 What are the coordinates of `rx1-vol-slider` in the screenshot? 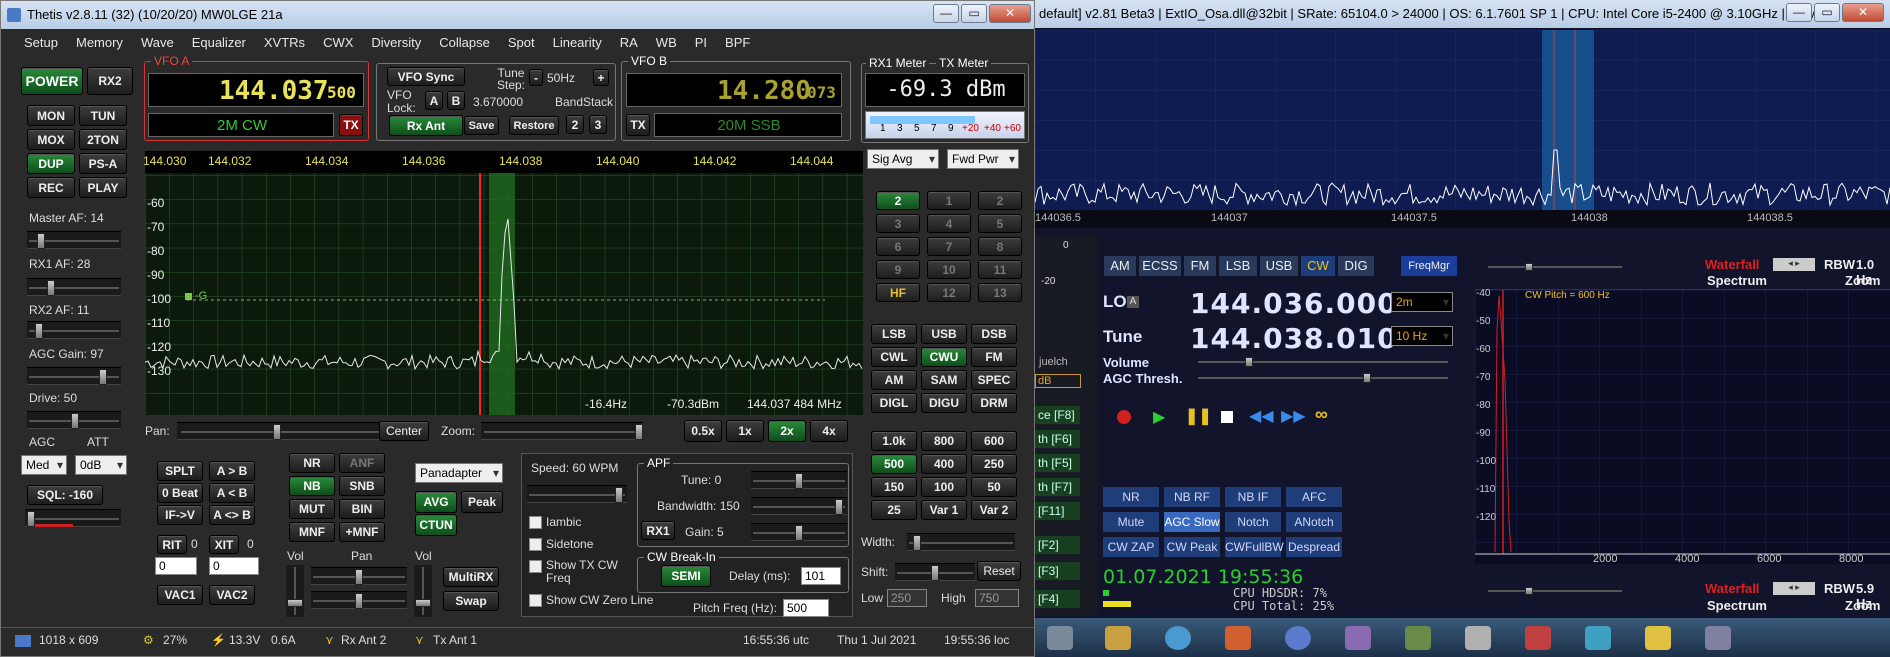 It's located at (295, 591).